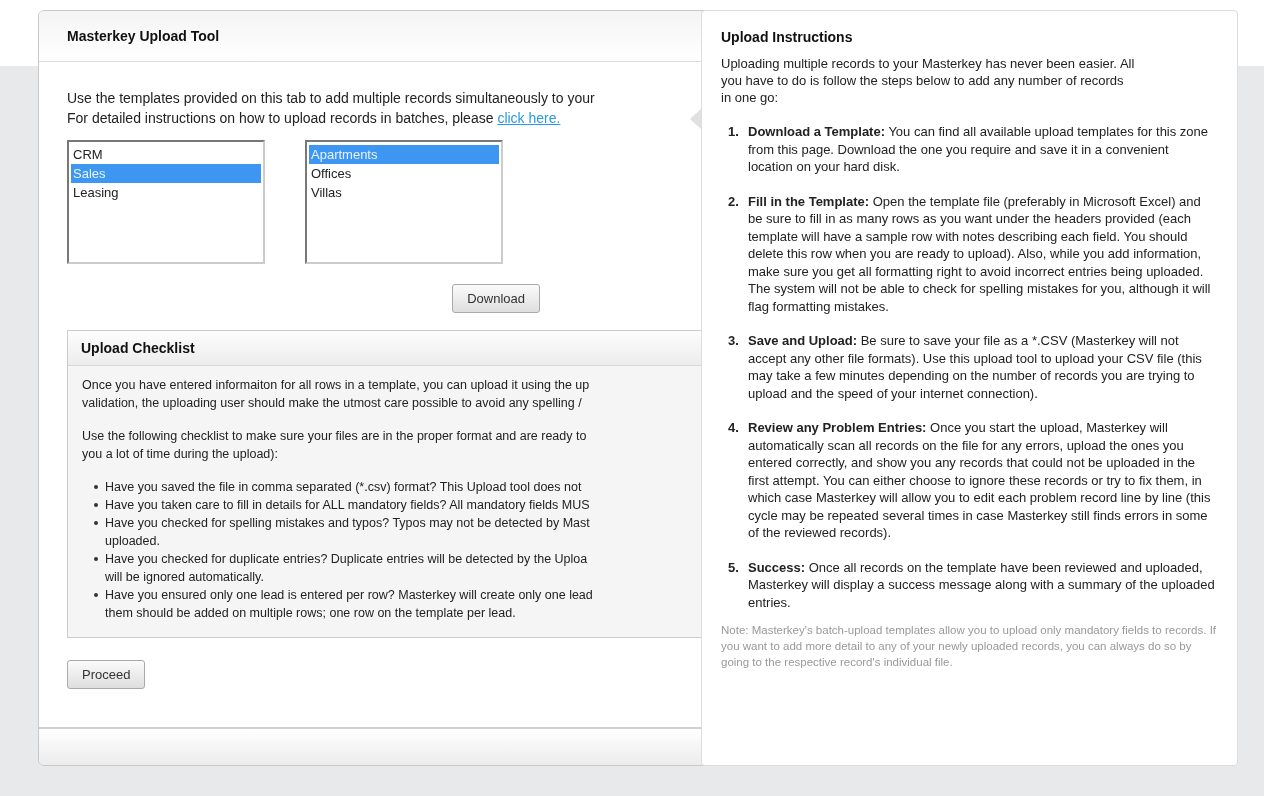 This screenshot has width=1264, height=796. What do you see at coordinates (349, 604) in the screenshot?
I see `checklist-item: Have you ensured only one lead is entered per row? Masterkey will create only one lead them should be added on multiple rows; one row on the template per lead.` at bounding box center [349, 604].